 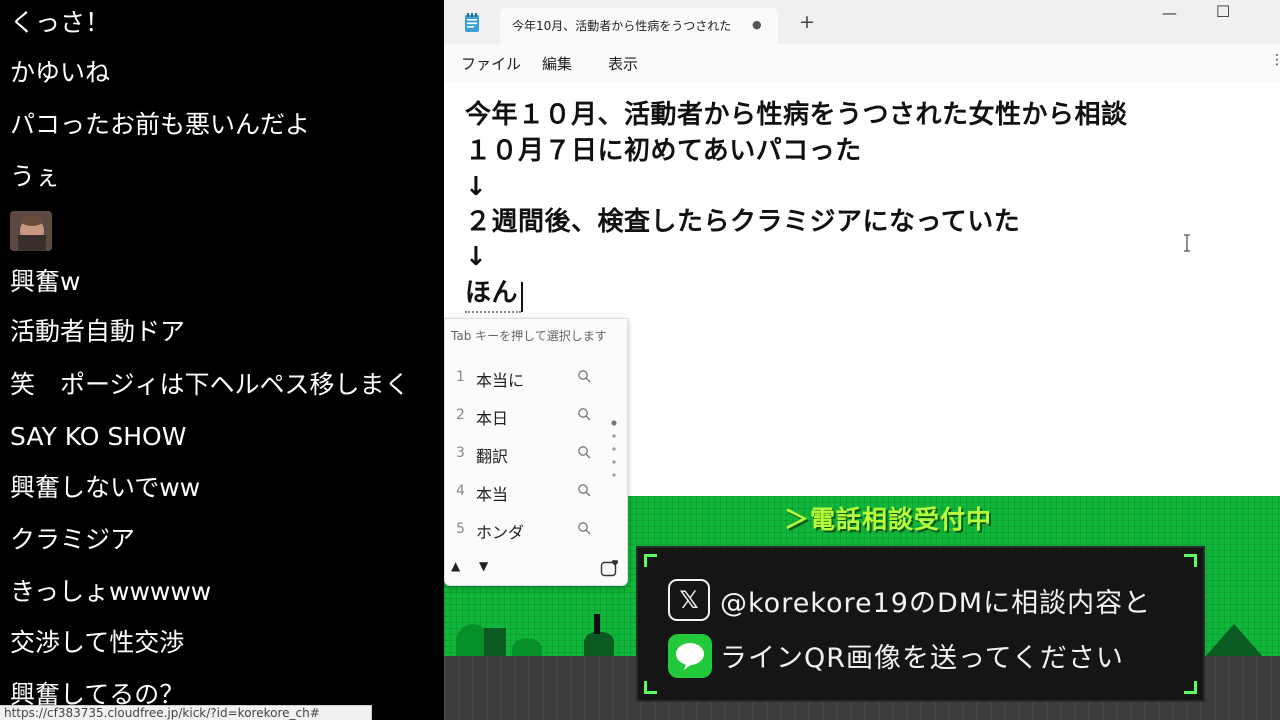 I want to click on chat-message: うぇ, so click(x=35, y=176).